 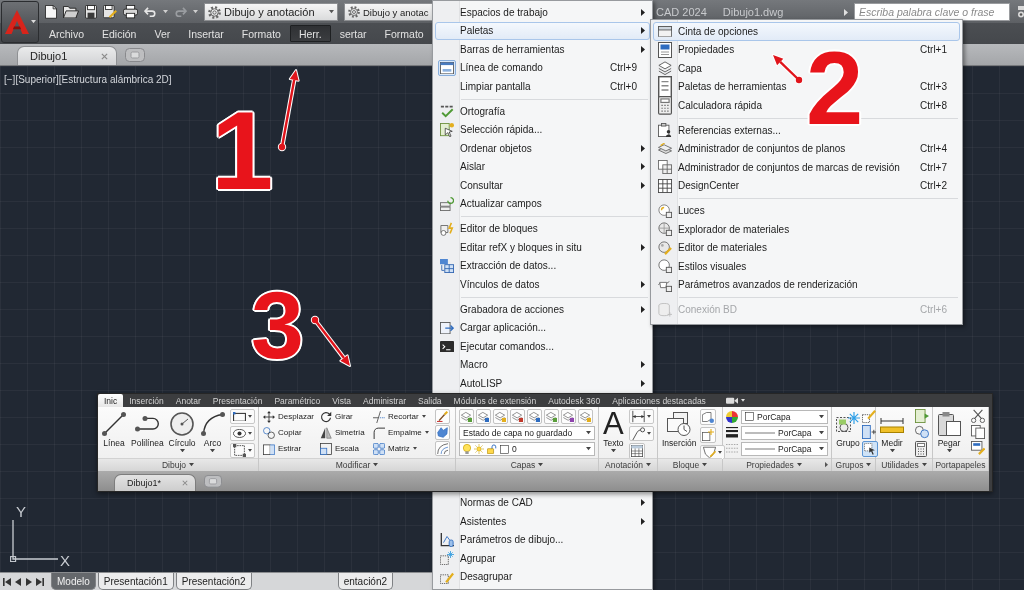 I want to click on scissors-icon, so click(x=978, y=416).